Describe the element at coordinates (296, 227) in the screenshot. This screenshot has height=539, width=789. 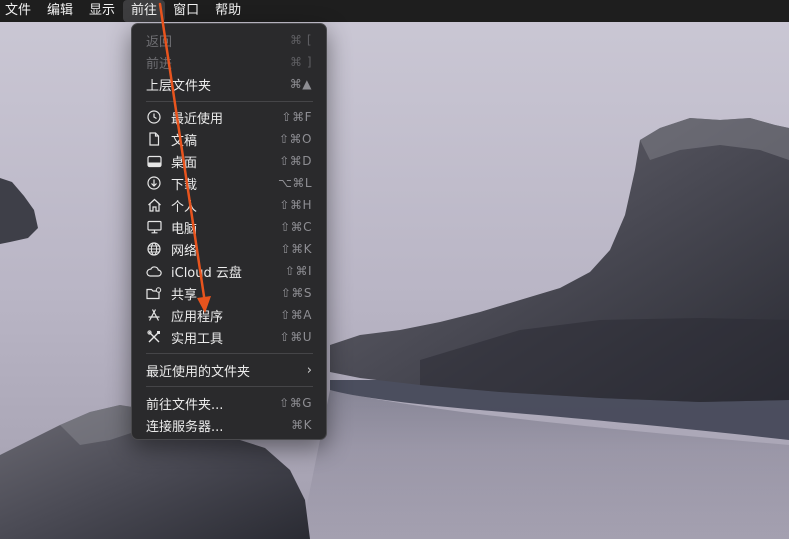
I see `menu-item-shortcut: ⇧⌘C` at that location.